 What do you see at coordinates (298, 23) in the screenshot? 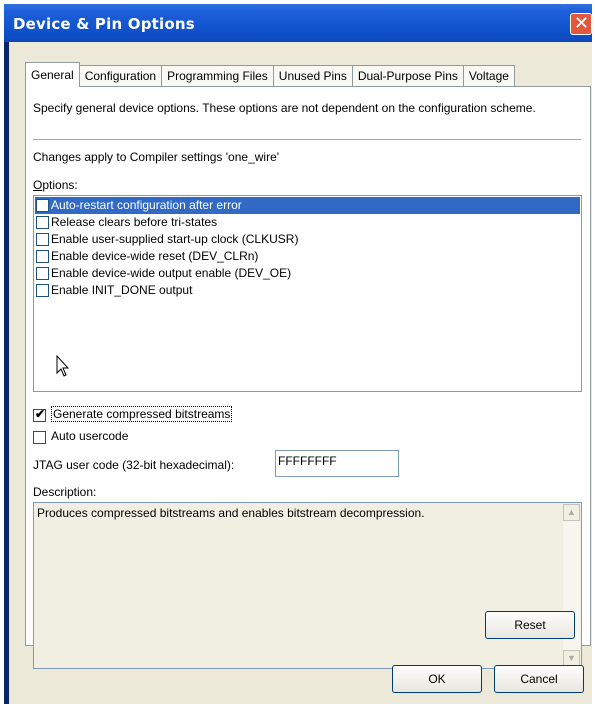
I see `title-bar: Device & Pin Options ✕` at bounding box center [298, 23].